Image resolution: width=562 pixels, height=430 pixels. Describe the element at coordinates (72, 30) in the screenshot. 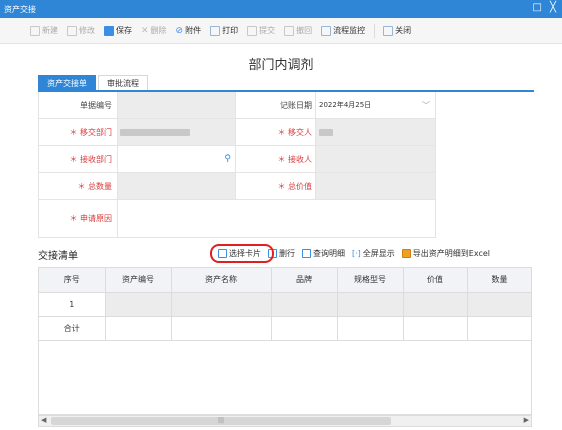

I see `edit-icon` at that location.